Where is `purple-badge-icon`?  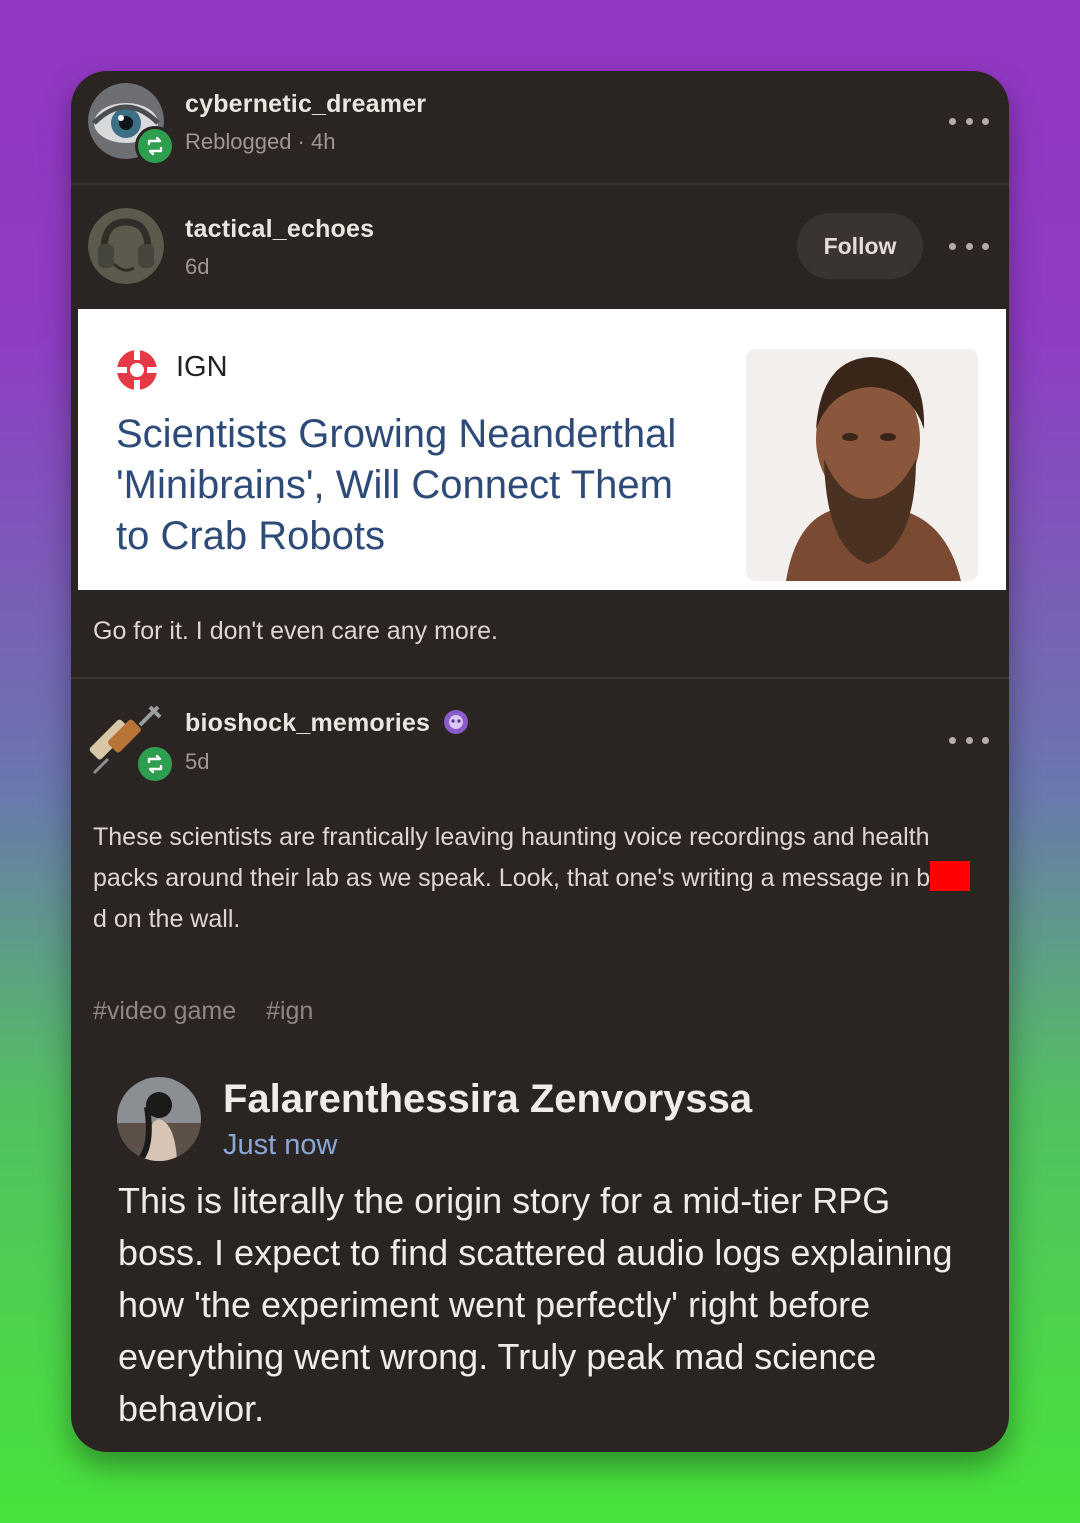
purple-badge-icon is located at coordinates (456, 722).